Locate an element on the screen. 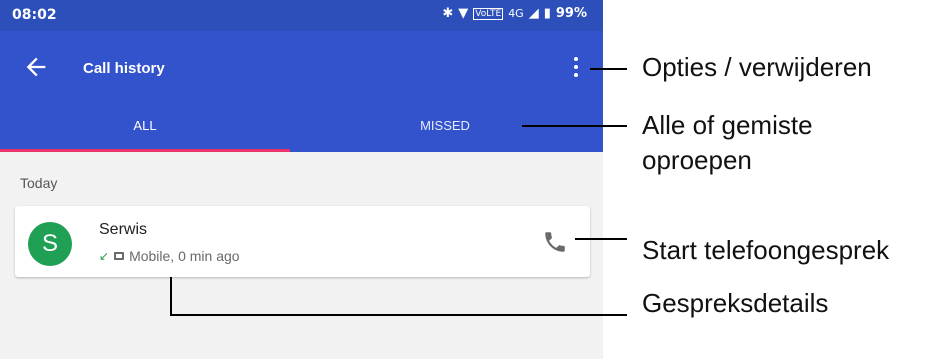 The height and width of the screenshot is (359, 934). volte-icon: VoLTE is located at coordinates (488, 13).